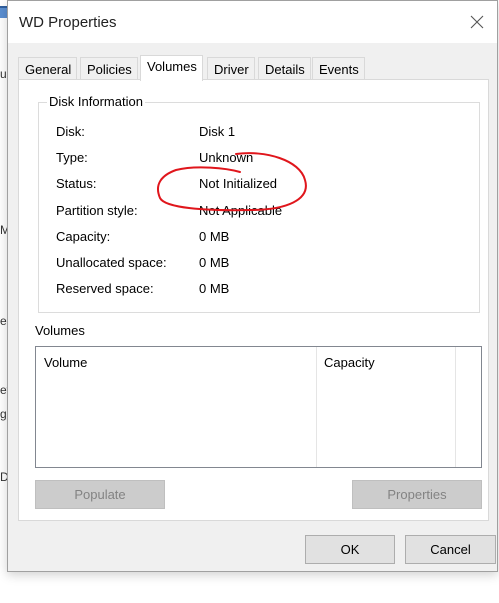 This screenshot has height=603, width=499. I want to click on group-label: Disk Information, so click(96, 101).